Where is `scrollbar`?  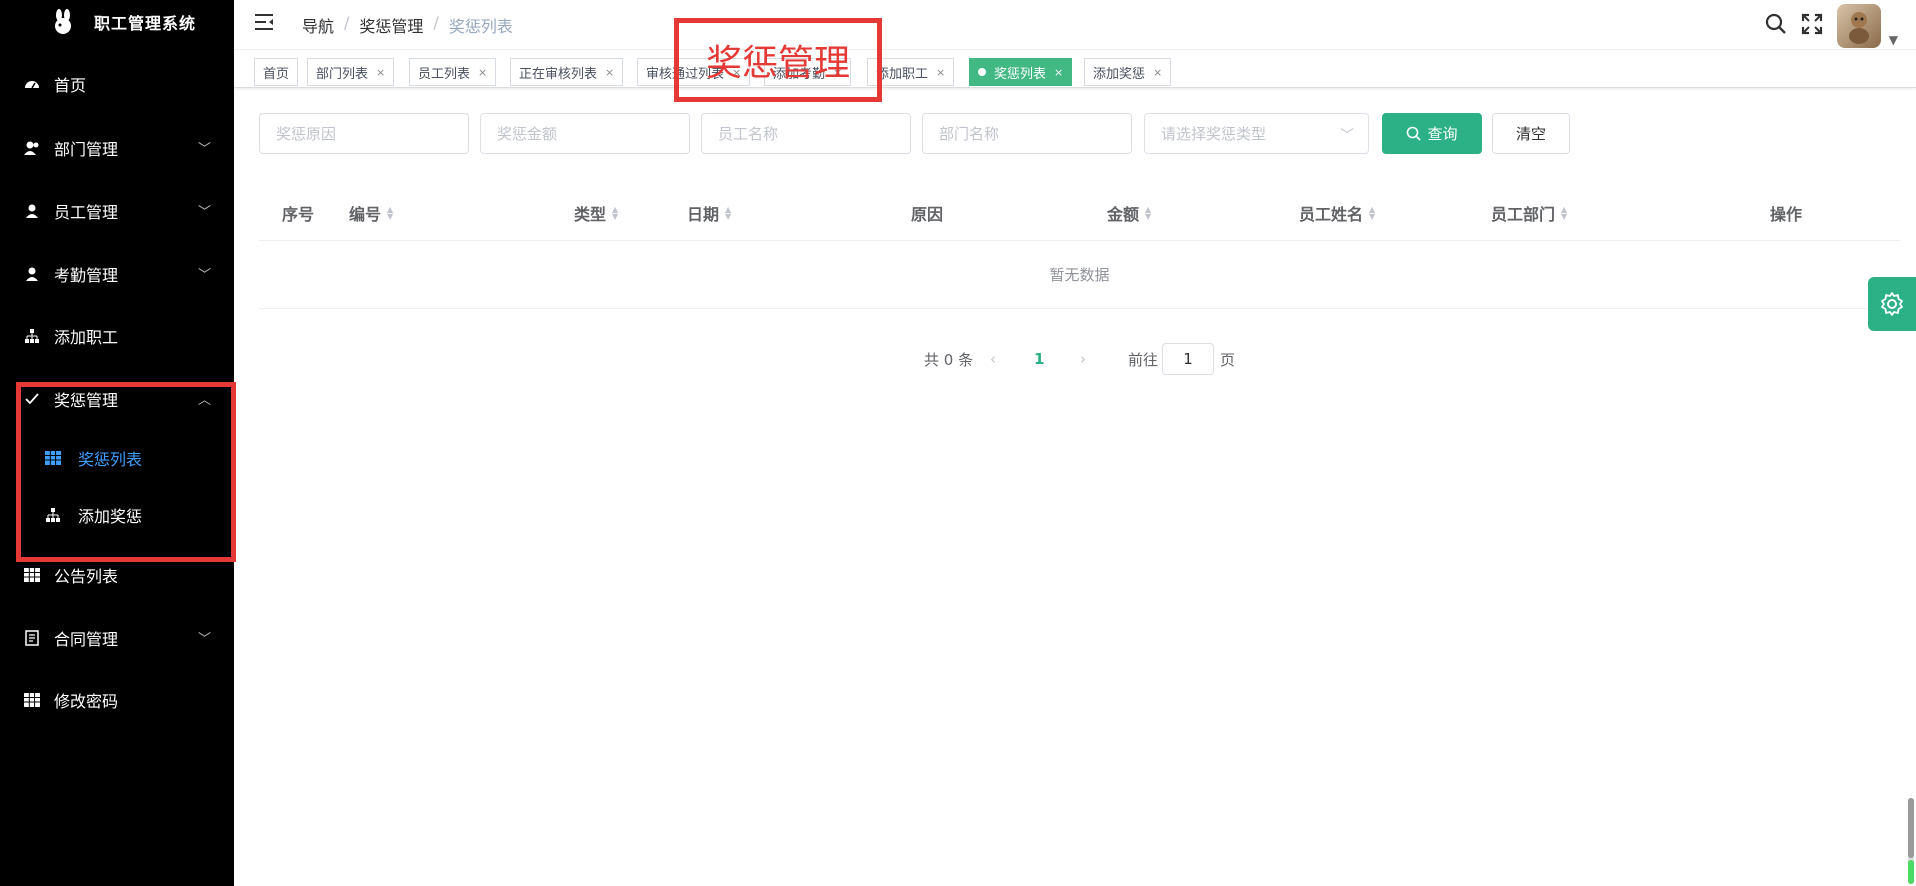
scrollbar is located at coordinates (1911, 841).